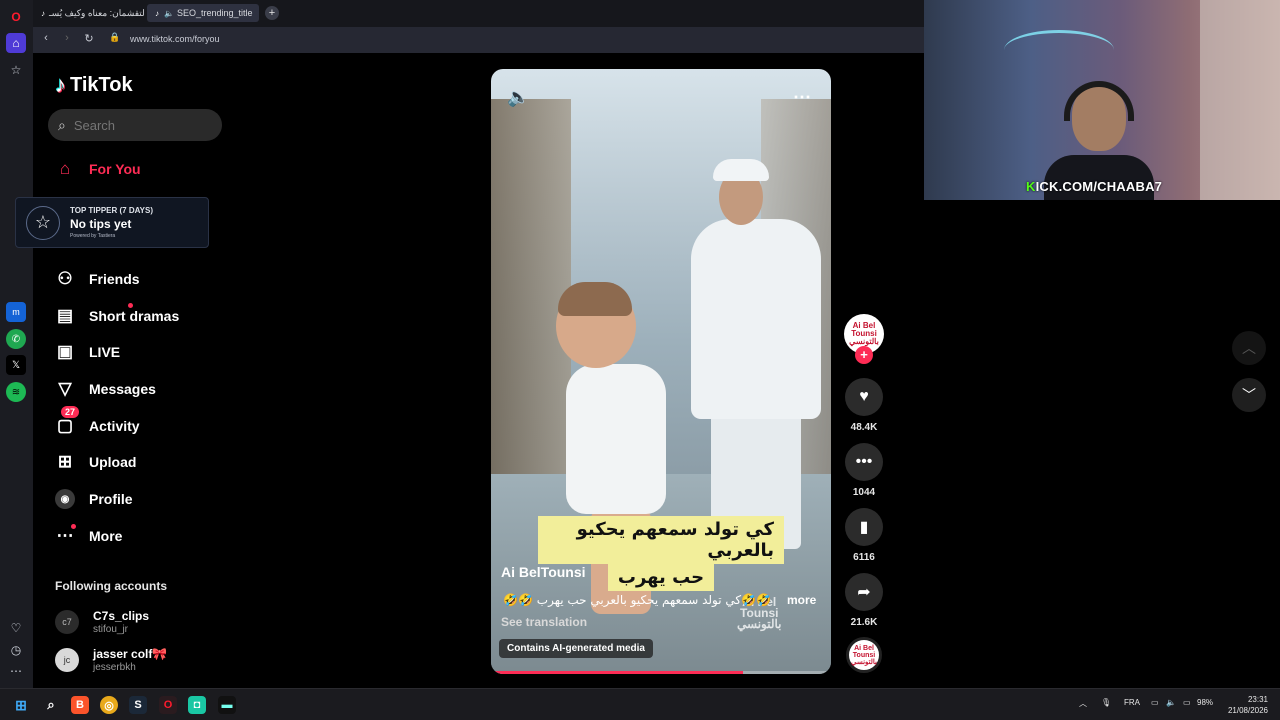 The width and height of the screenshot is (1280, 720). I want to click on activity-icon: ▢ 27, so click(67, 421).